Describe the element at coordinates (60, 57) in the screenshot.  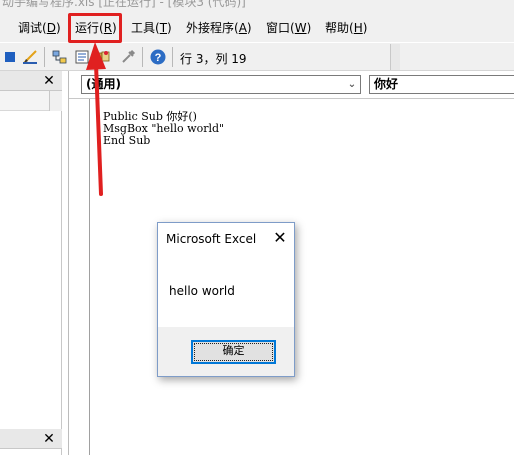
I see `project-explorer-icon` at that location.